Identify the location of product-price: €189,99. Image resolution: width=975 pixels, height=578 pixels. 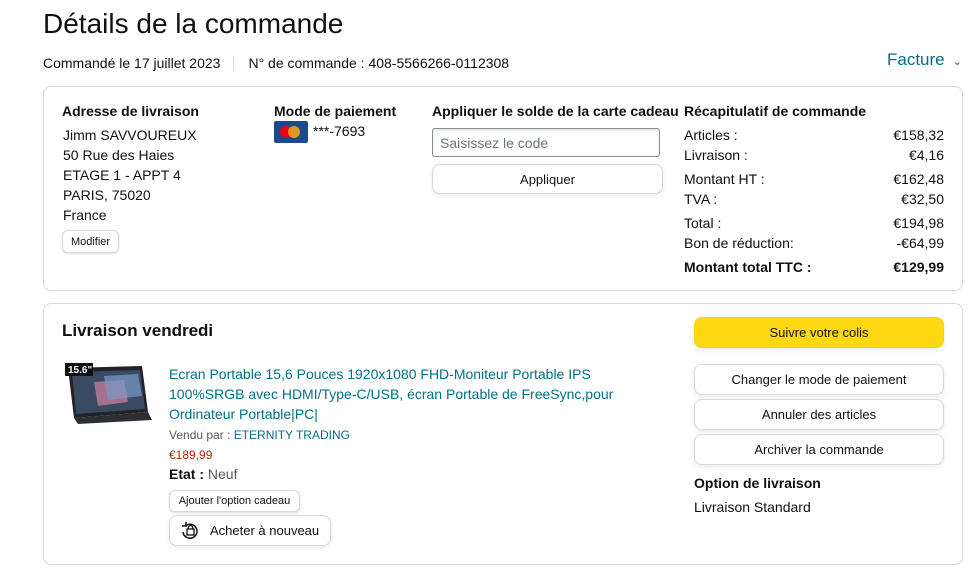
(191, 455).